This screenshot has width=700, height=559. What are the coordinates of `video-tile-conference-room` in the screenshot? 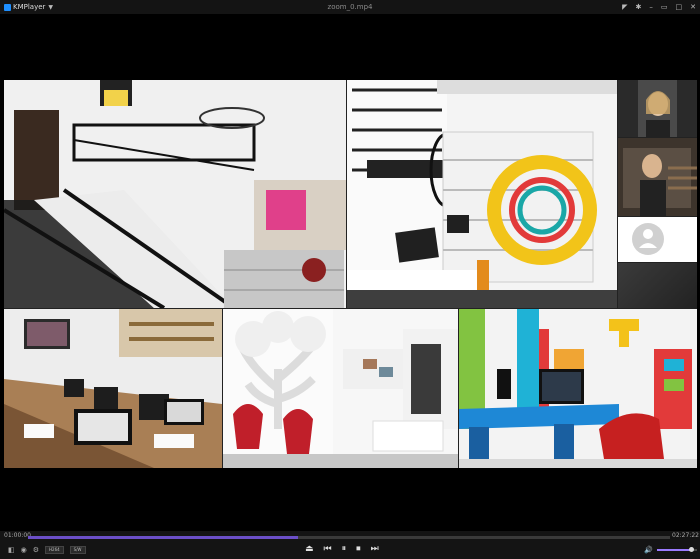 It's located at (113, 388).